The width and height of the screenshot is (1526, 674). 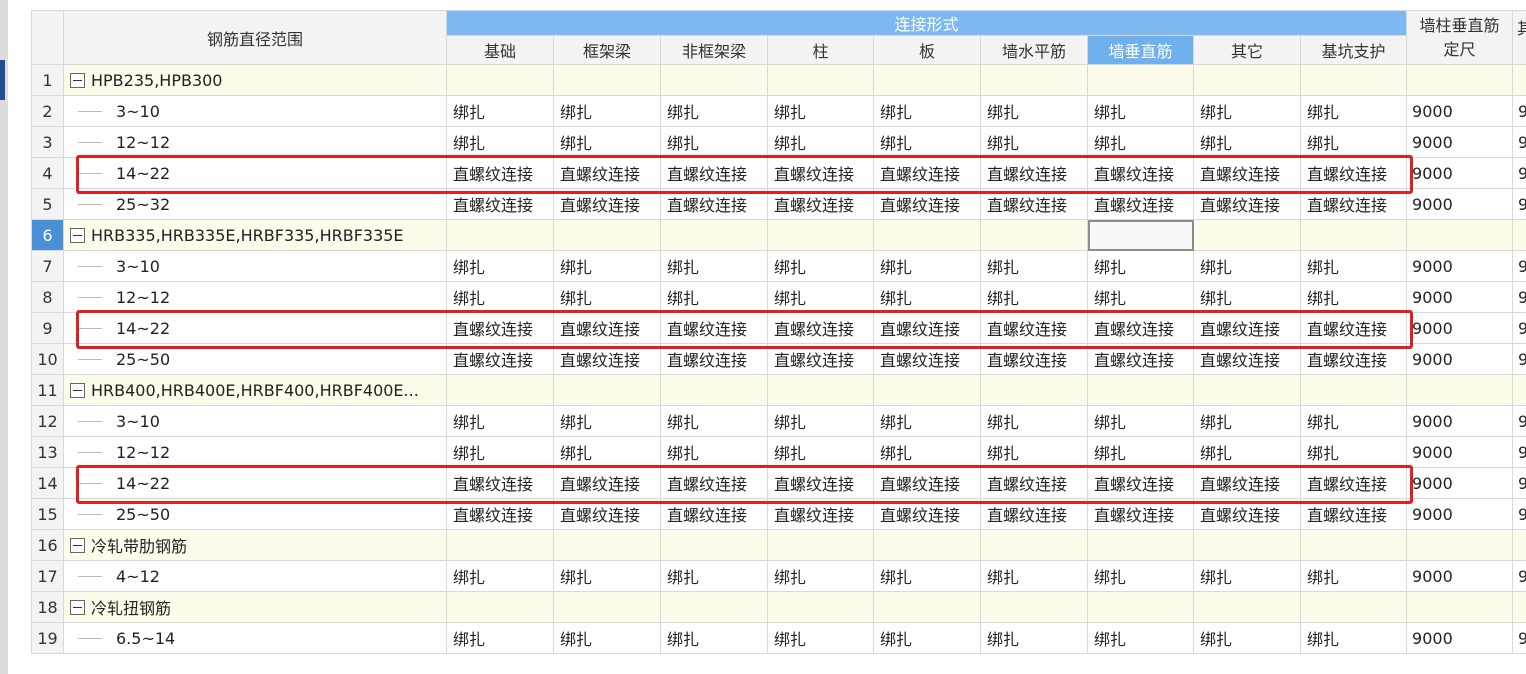 I want to click on row-number: 14, so click(x=47, y=483).